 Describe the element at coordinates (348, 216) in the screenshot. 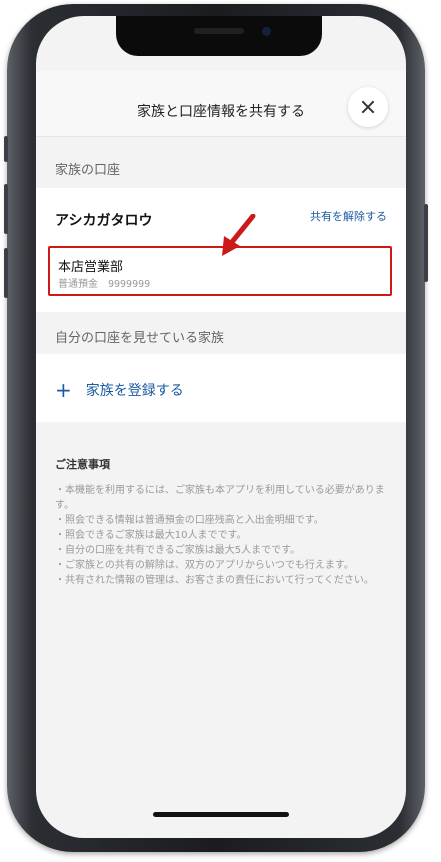

I see `unshare-link: 共有を解除する` at that location.